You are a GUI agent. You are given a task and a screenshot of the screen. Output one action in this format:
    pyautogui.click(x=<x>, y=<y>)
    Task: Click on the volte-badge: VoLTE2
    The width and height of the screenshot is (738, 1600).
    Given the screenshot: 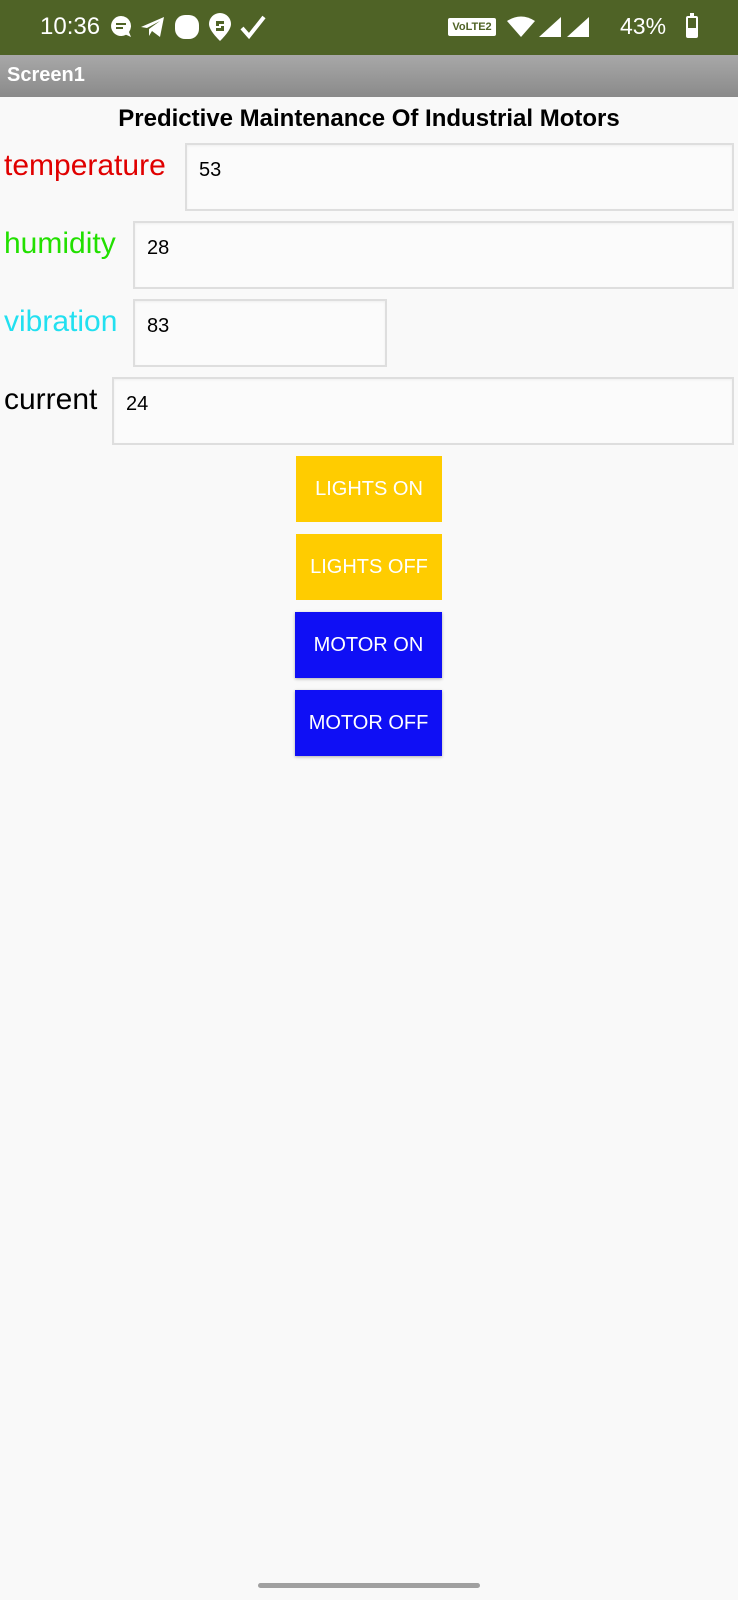 What is the action you would take?
    pyautogui.click(x=472, y=27)
    